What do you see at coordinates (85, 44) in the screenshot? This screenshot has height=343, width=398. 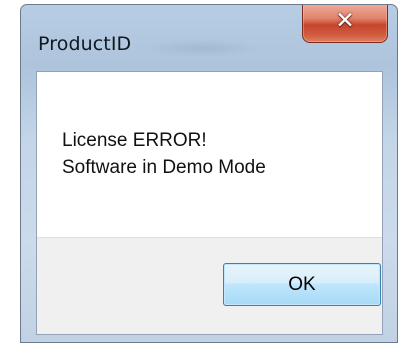 I see `window-title: ProductID` at bounding box center [85, 44].